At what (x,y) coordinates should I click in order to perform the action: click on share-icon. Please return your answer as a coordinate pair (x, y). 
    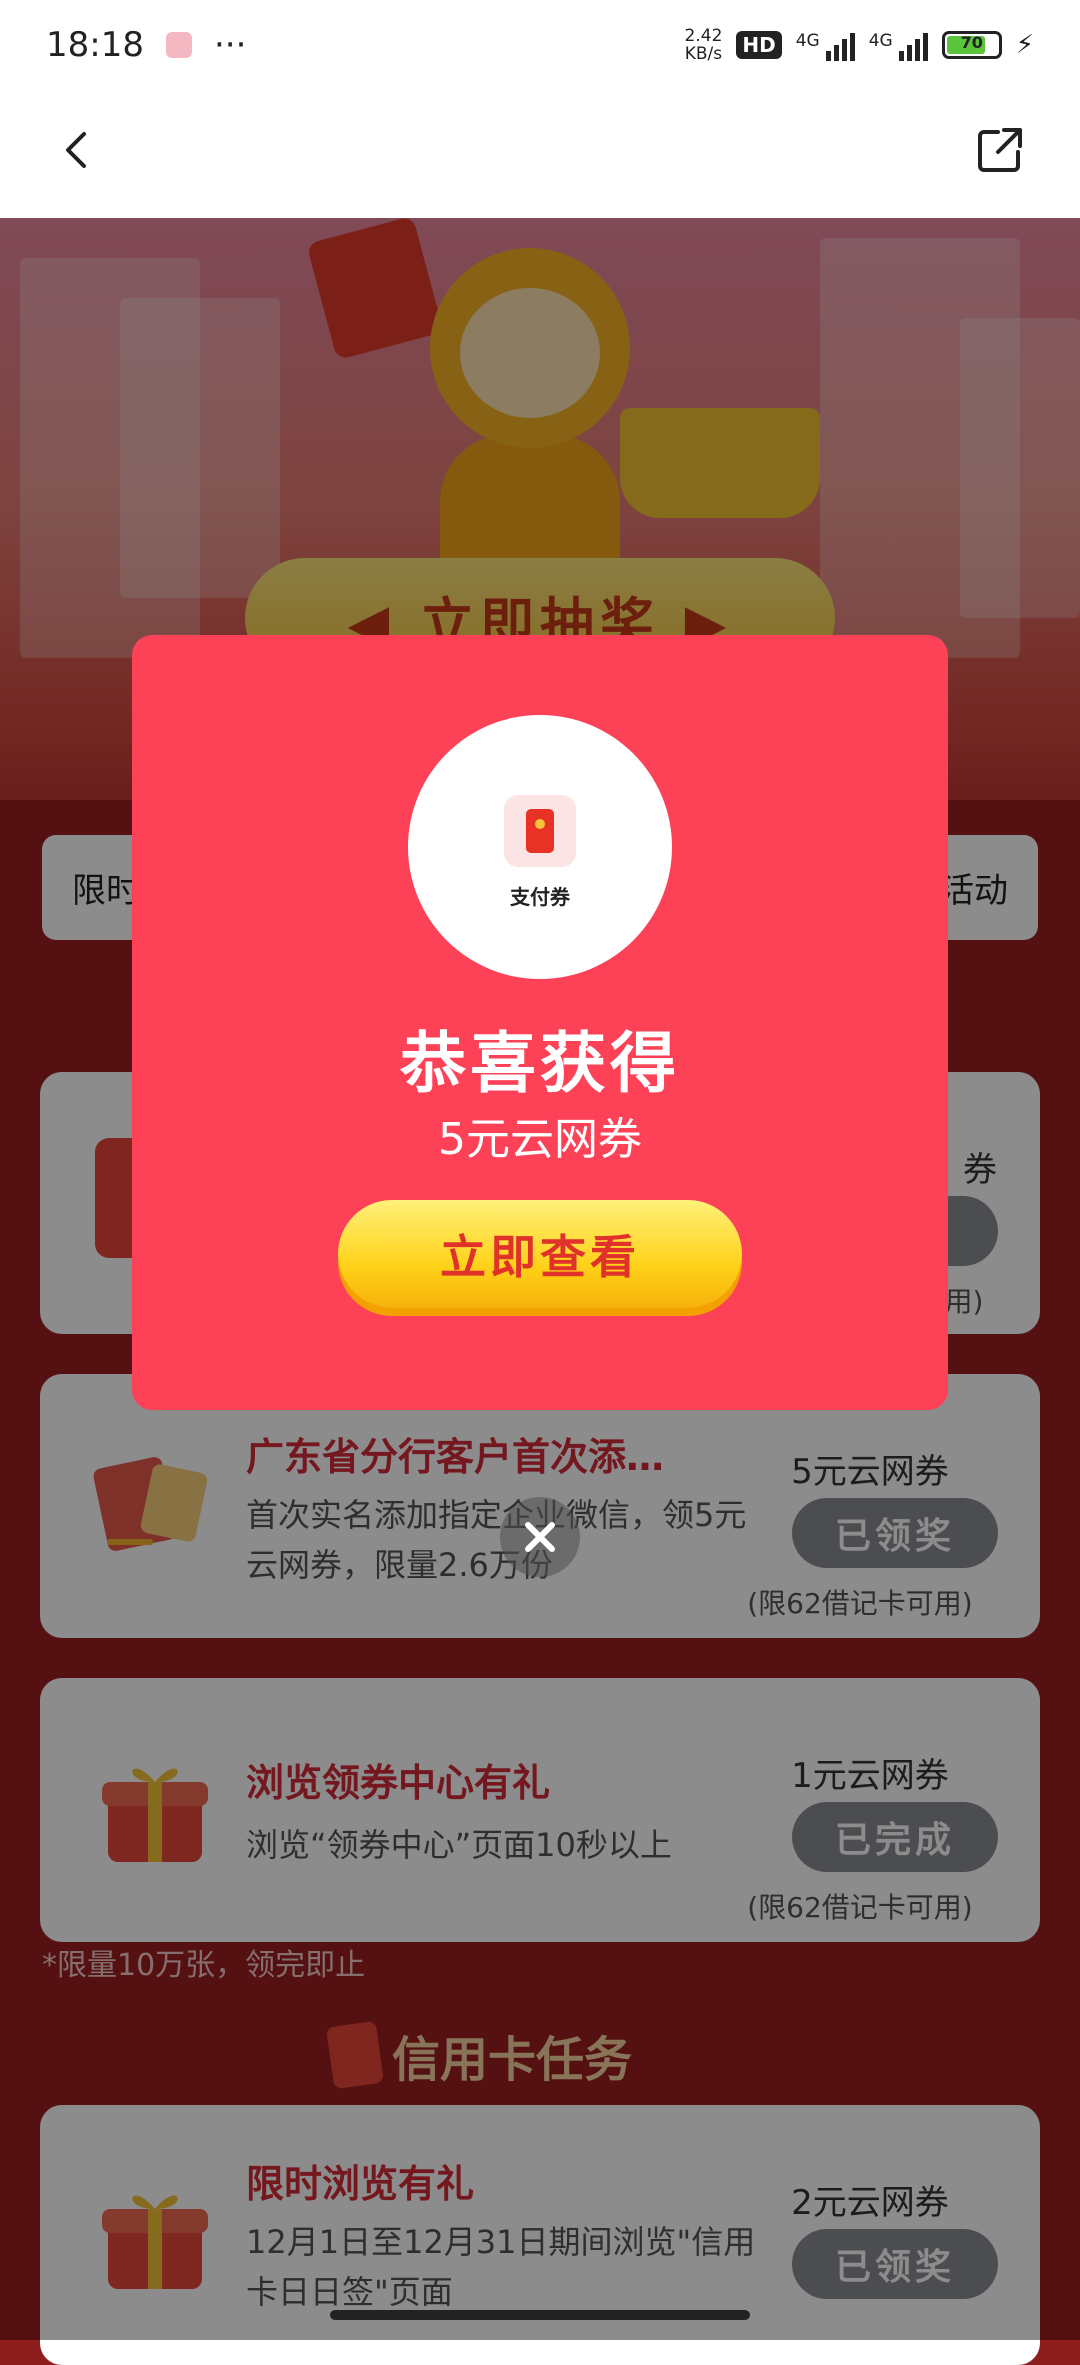
    Looking at the image, I should click on (1000, 150).